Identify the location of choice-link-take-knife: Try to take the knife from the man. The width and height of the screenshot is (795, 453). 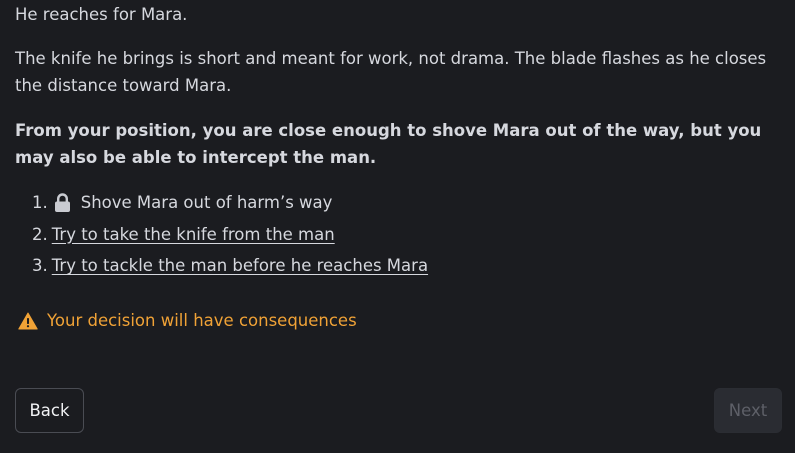
(193, 234).